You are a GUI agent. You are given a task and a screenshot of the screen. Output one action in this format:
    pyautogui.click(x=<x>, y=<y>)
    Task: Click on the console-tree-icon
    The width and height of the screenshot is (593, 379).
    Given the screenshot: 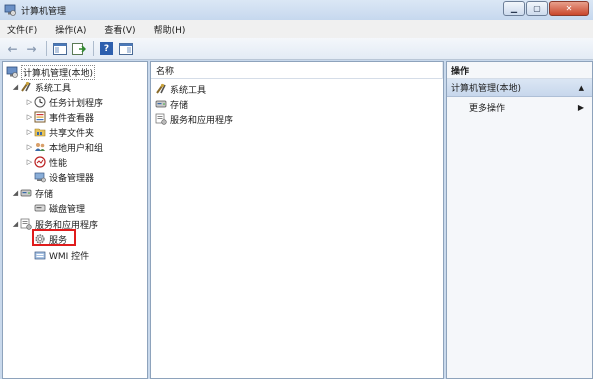 What is the action you would take?
    pyautogui.click(x=59, y=48)
    